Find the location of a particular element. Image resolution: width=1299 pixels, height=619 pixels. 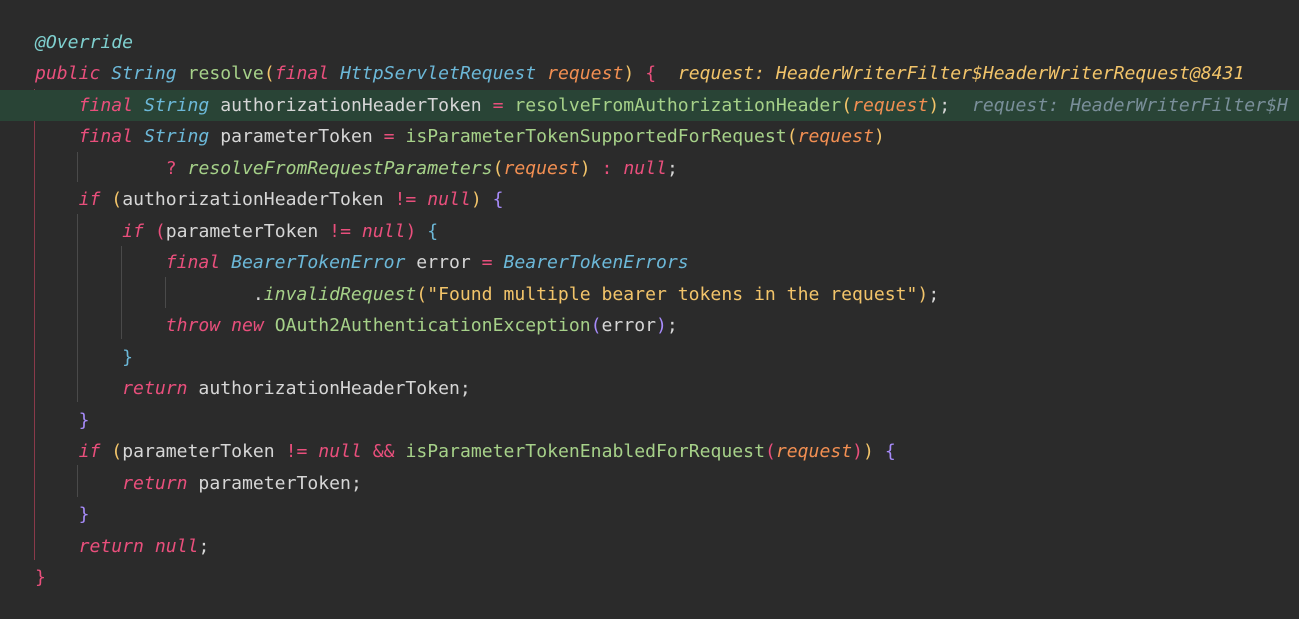

code-token: isParameterTokenSupportedForRequest is located at coordinates (596, 136).